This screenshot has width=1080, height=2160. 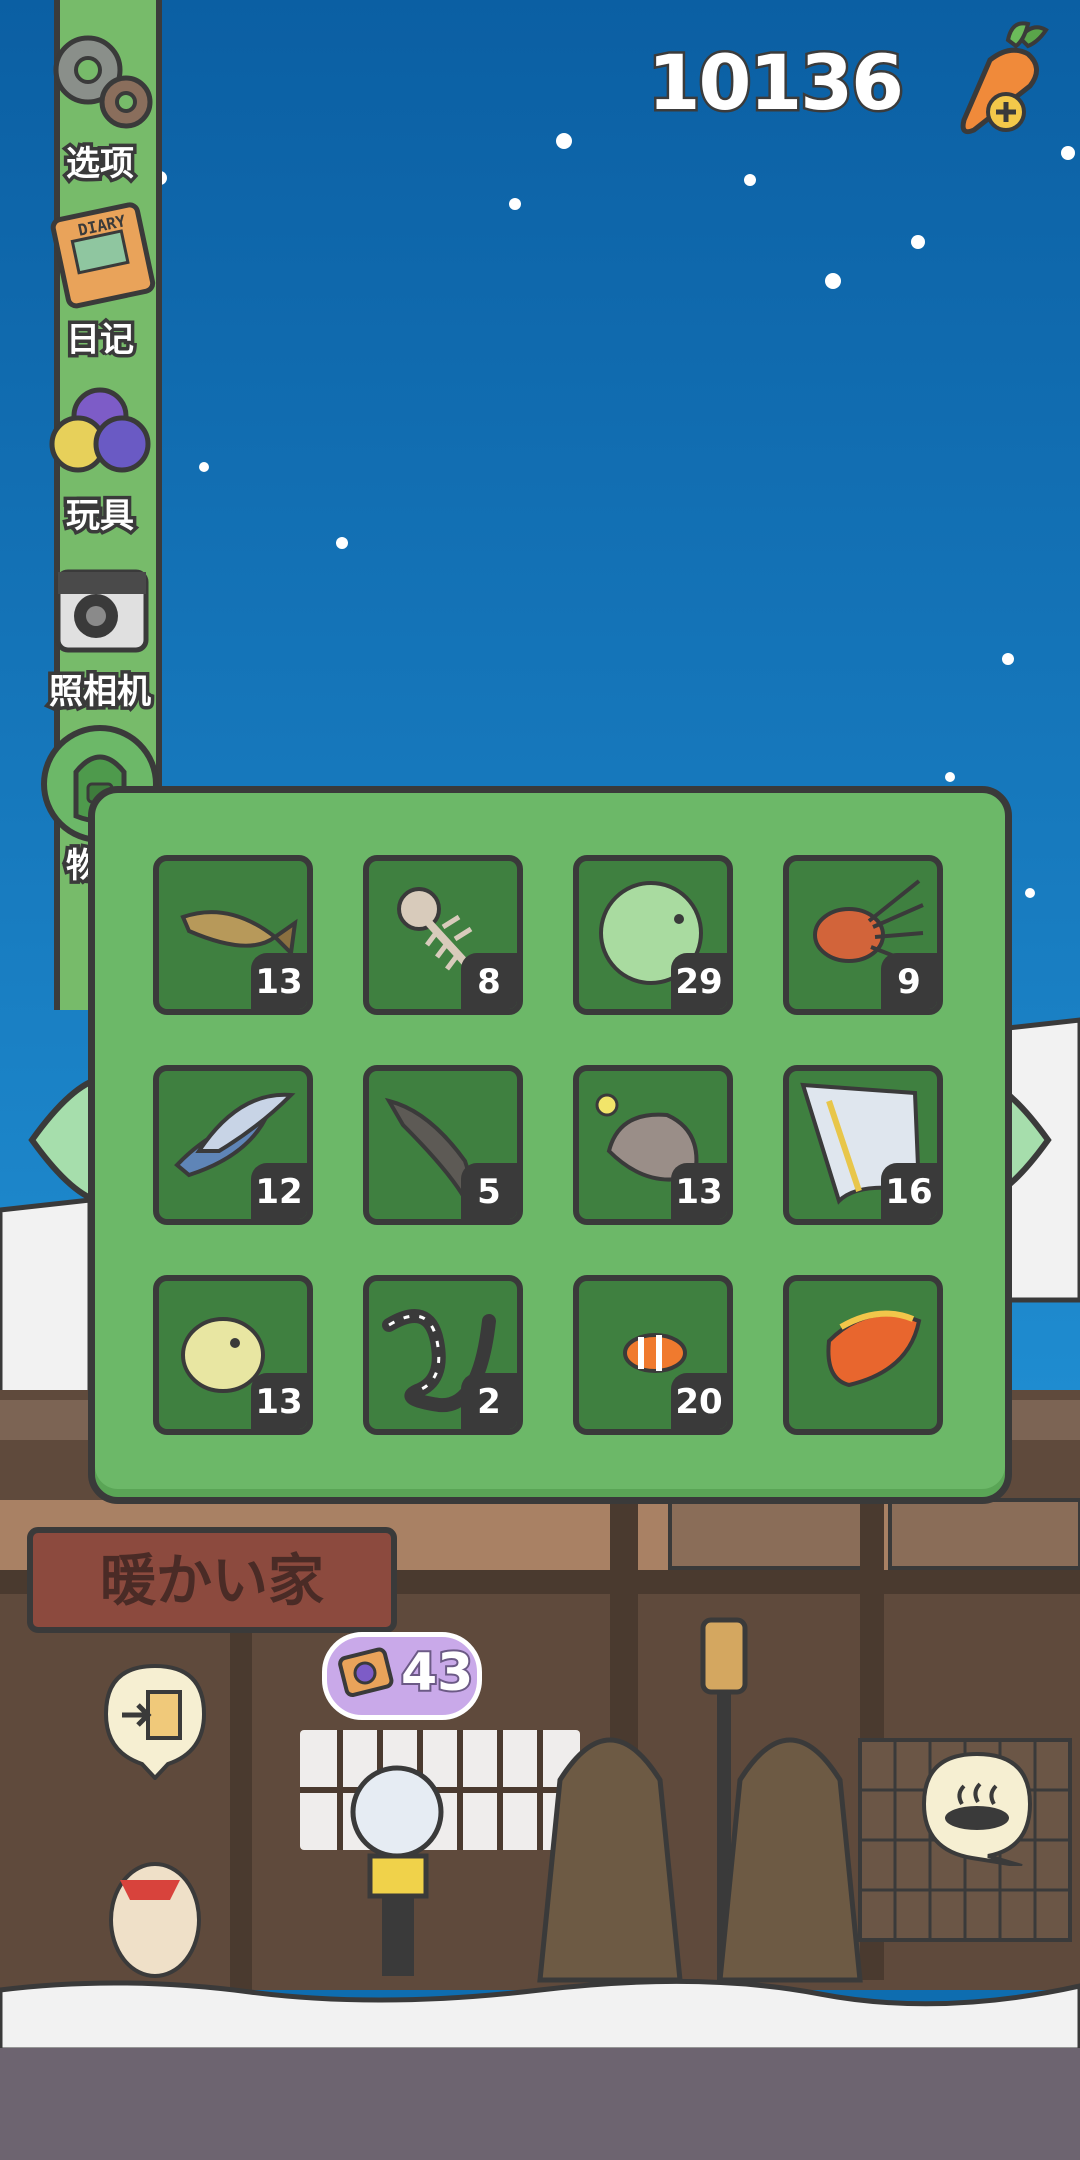 What do you see at coordinates (909, 1191) in the screenshot?
I see `item-count: 16` at bounding box center [909, 1191].